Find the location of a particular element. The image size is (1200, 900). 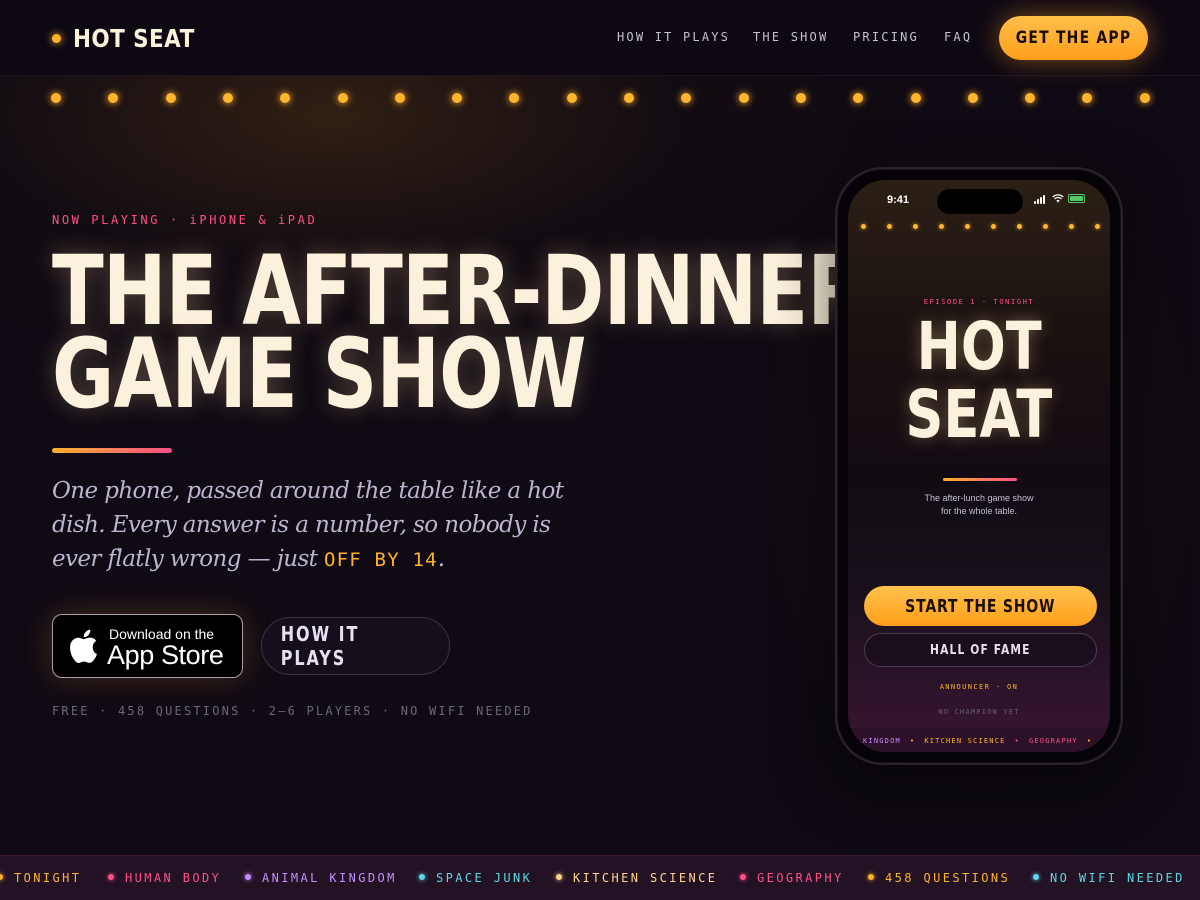

hall-of-fame-label: HALL OF FAME is located at coordinates (980, 650).